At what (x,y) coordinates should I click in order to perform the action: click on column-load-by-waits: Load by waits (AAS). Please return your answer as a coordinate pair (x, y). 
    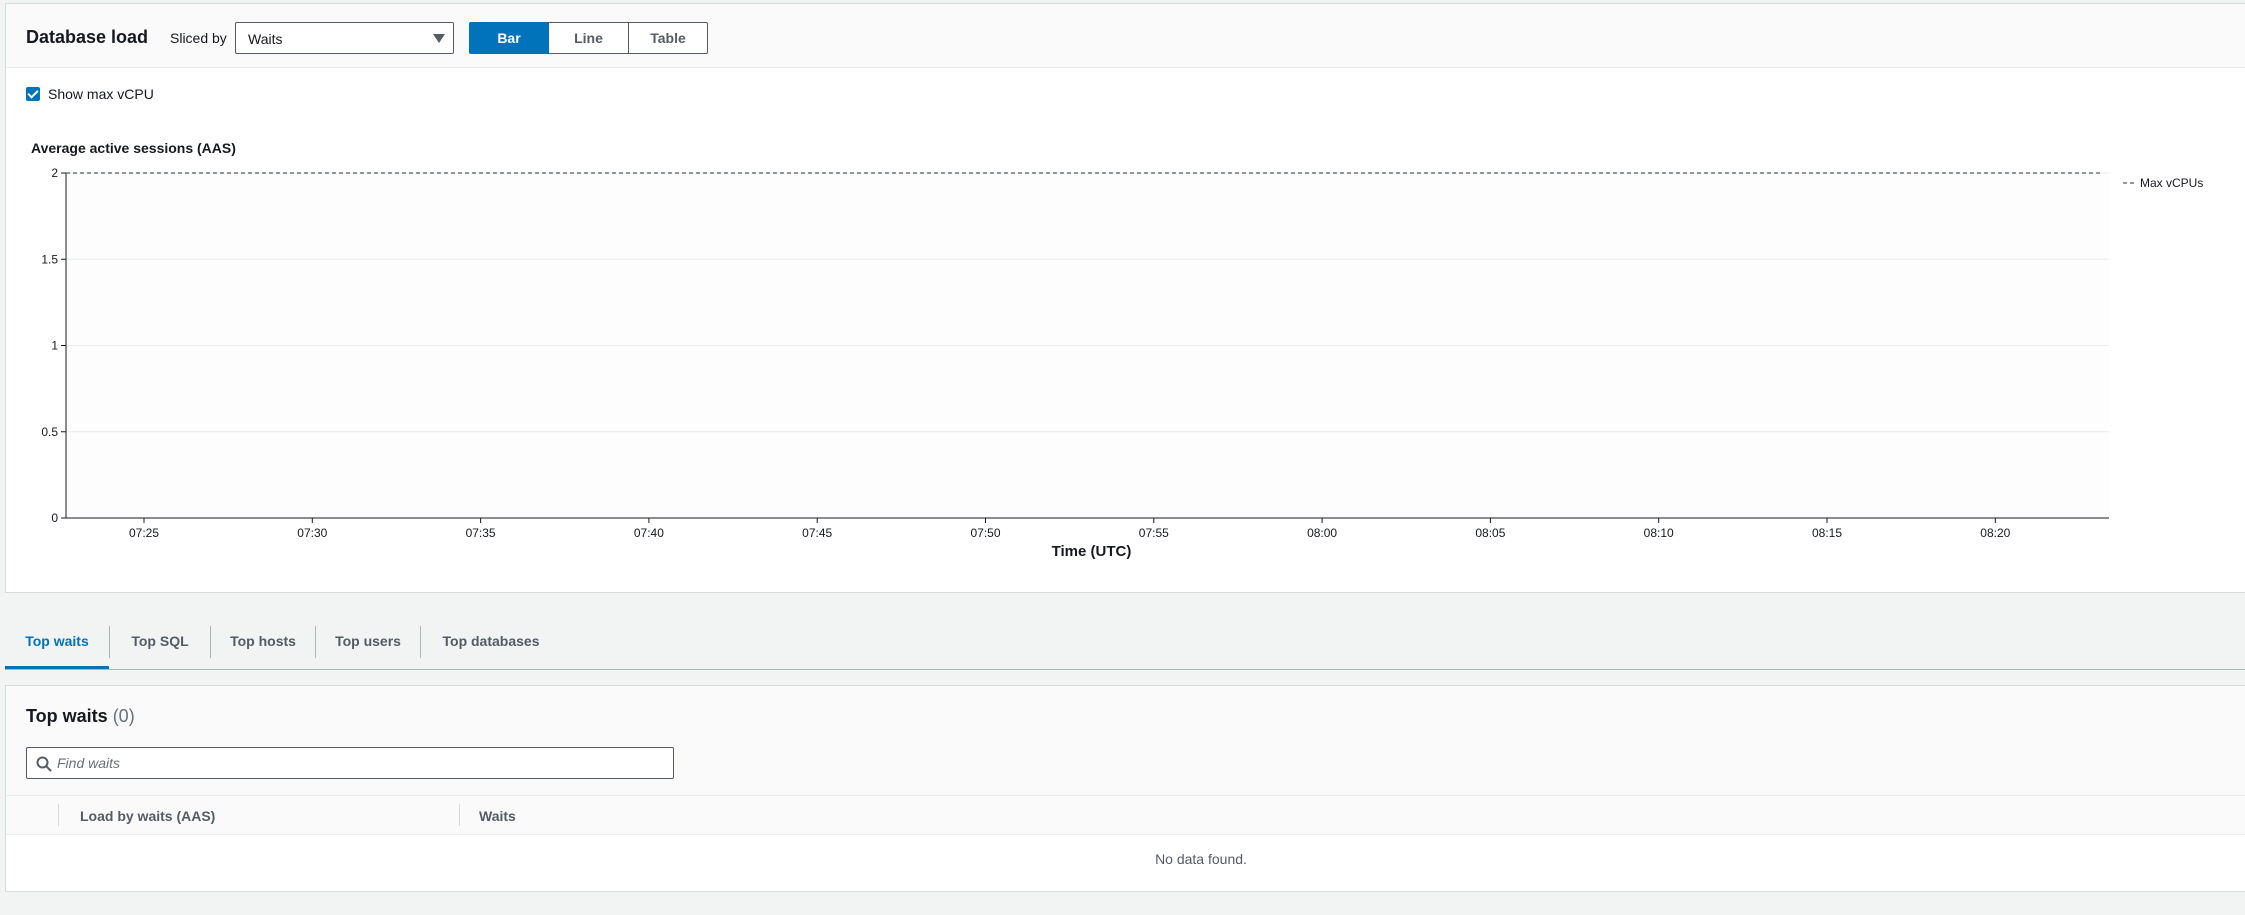
    Looking at the image, I should click on (147, 816).